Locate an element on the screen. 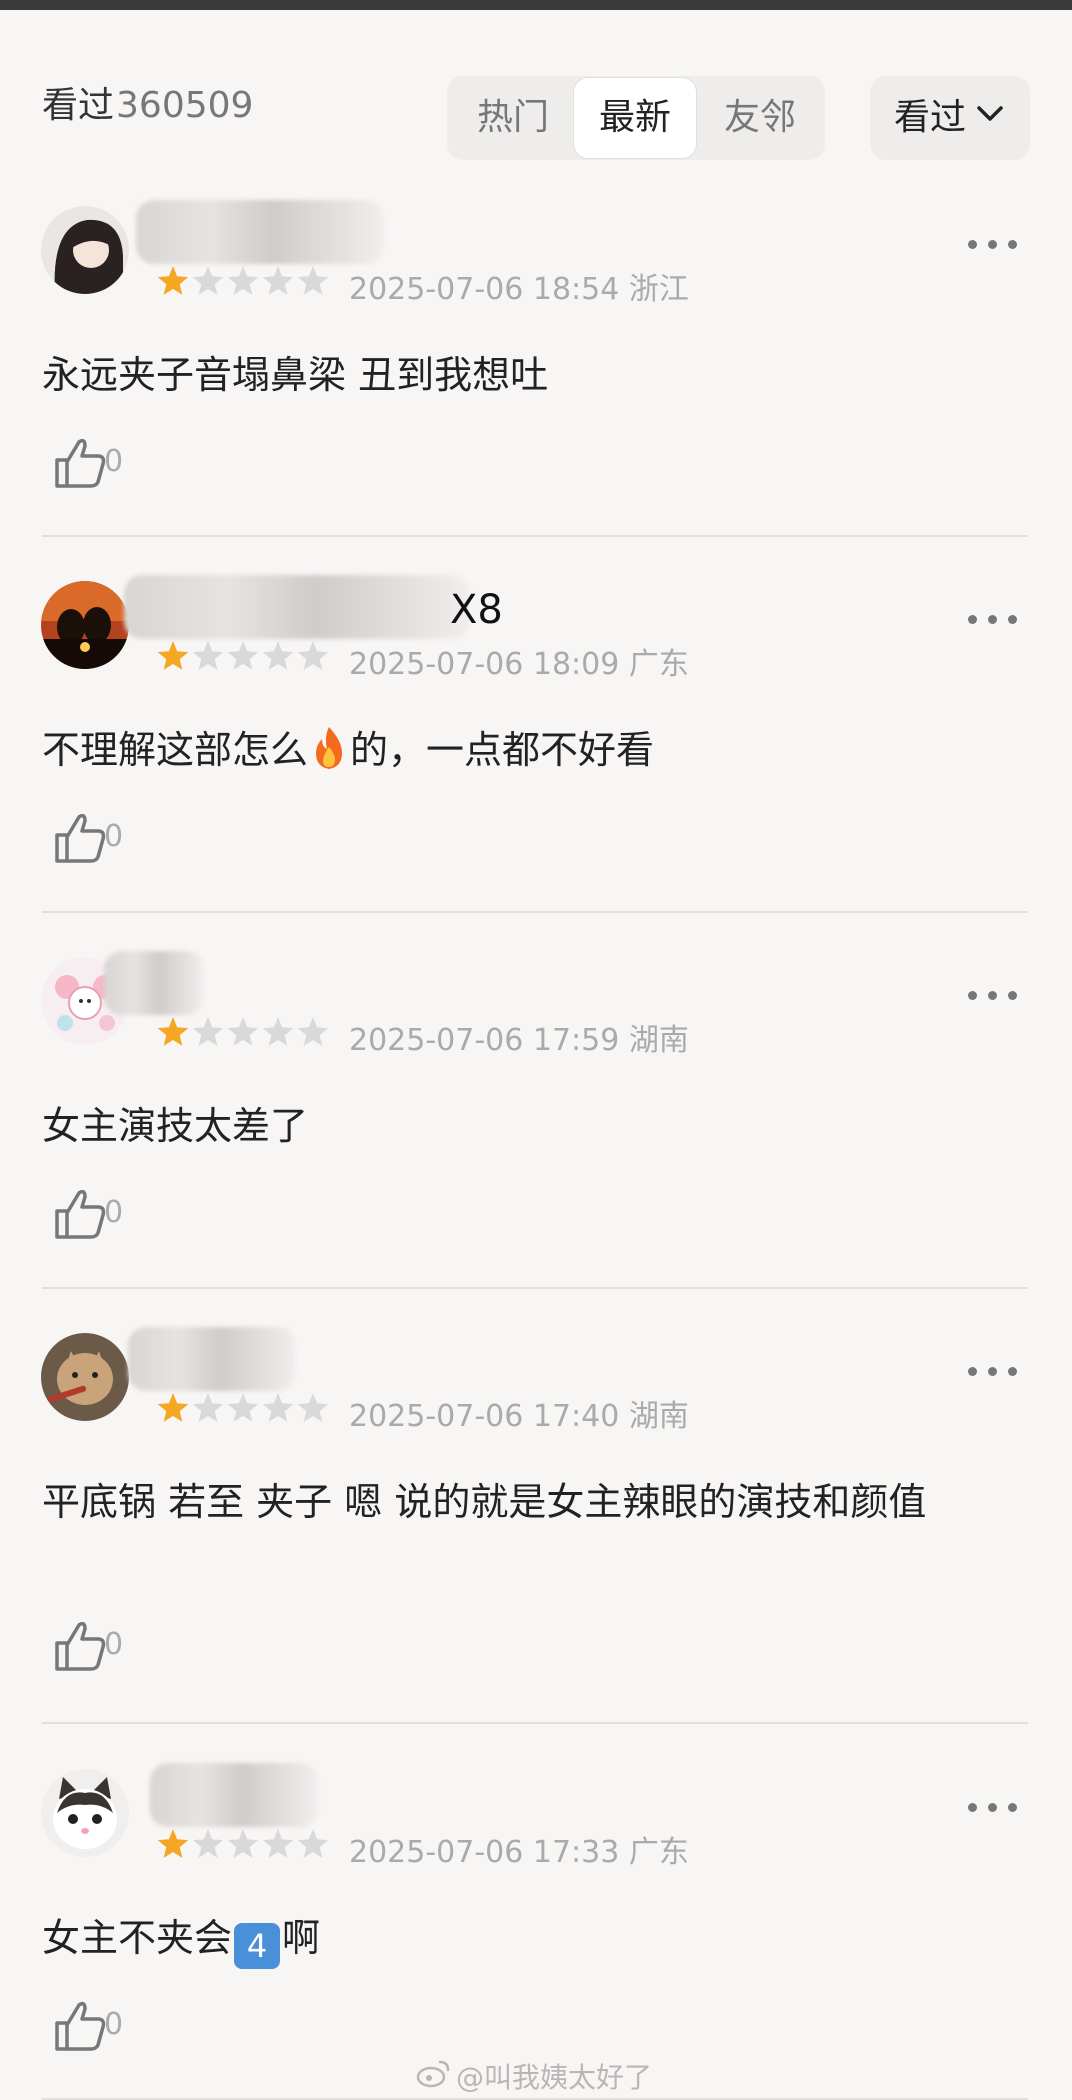 This screenshot has width=1072, height=2100. sort-tabs: 热门 最新 友邻 is located at coordinates (636, 118).